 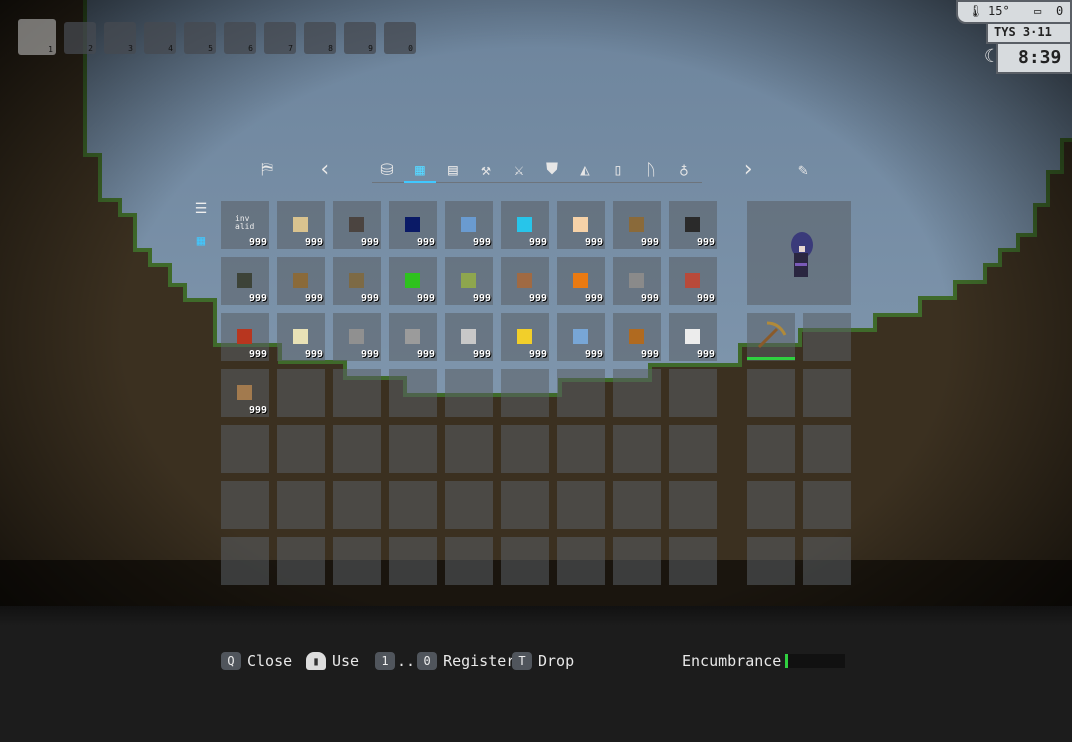 I want to click on hammer-icon: ⚒, so click(x=486, y=169).